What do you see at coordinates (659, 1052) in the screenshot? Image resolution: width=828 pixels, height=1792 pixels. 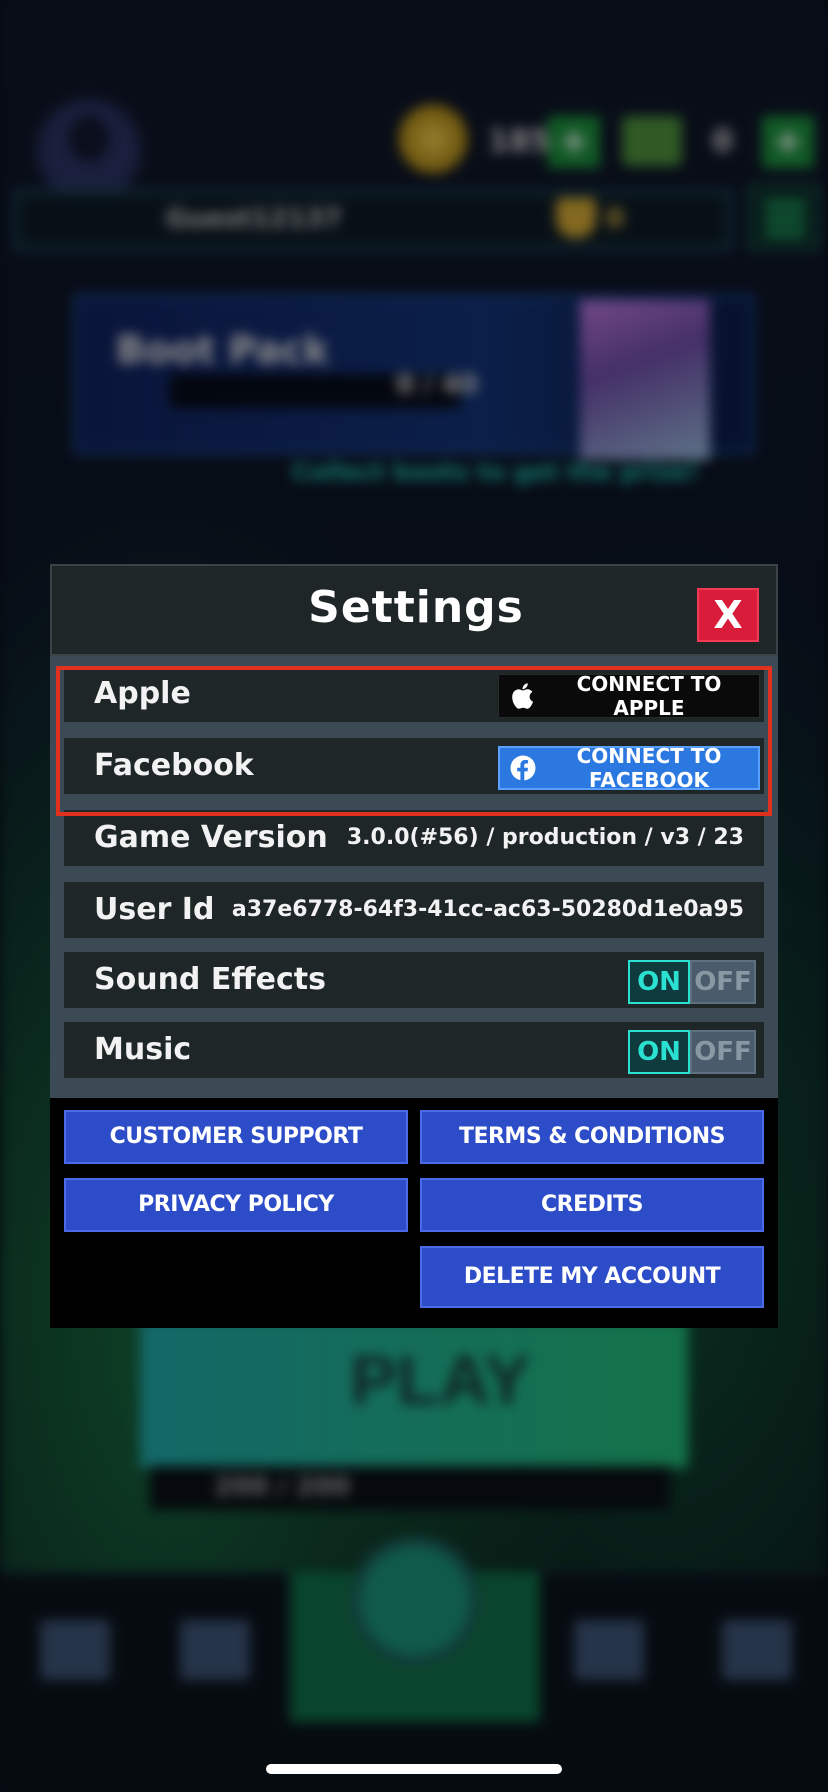 I see `music-on: ON` at bounding box center [659, 1052].